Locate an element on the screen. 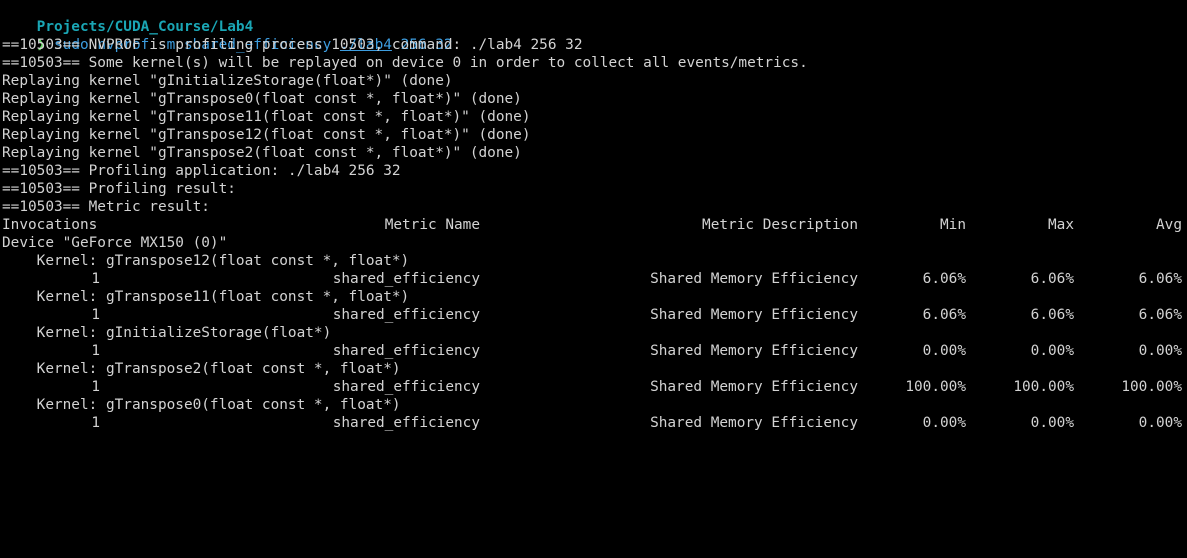 The image size is (1187, 558). output-line: ==10503== Metric result: is located at coordinates (106, 207).